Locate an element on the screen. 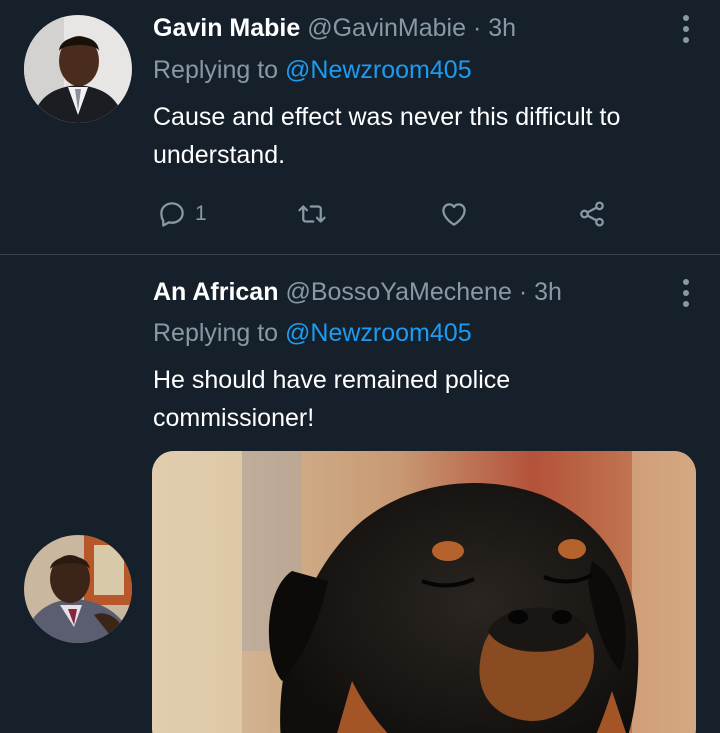 The height and width of the screenshot is (733, 720). tweet-header: An African @BossoYaMechene · 3h is located at coordinates (357, 292).